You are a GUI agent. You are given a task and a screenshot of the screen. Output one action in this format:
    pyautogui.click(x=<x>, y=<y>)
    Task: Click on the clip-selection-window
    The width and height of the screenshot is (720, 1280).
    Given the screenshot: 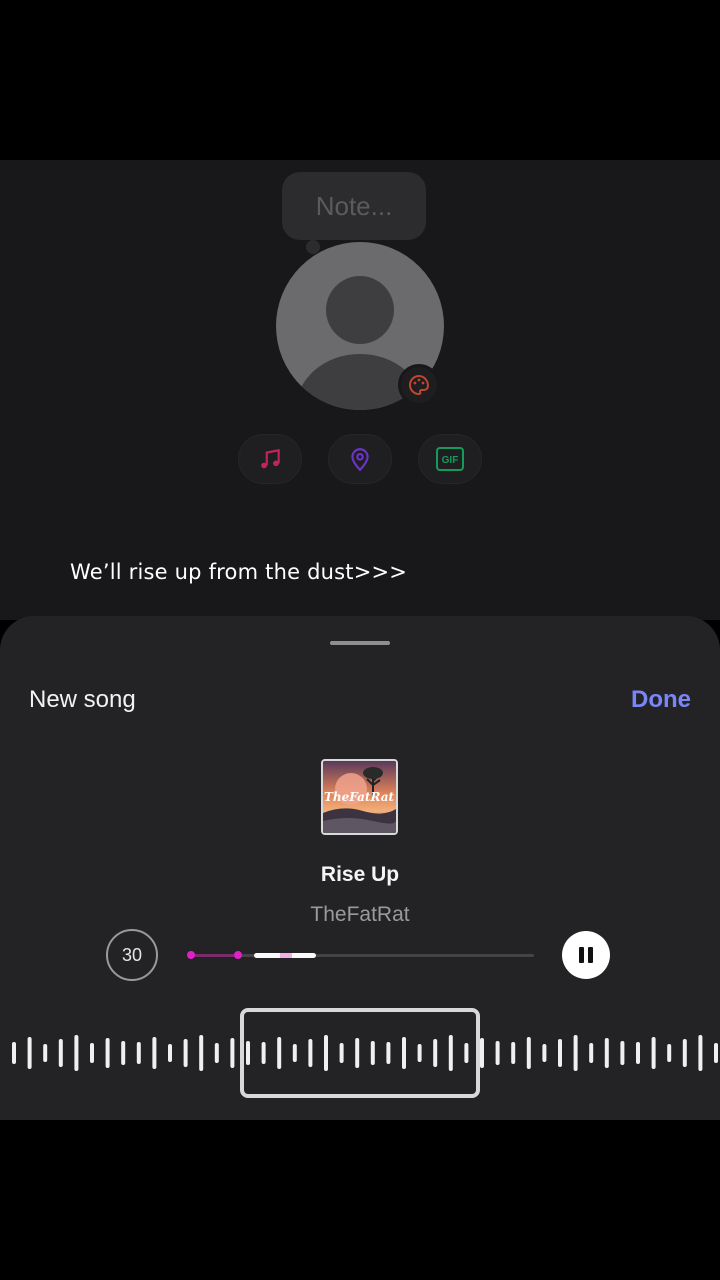 What is the action you would take?
    pyautogui.click(x=360, y=1053)
    